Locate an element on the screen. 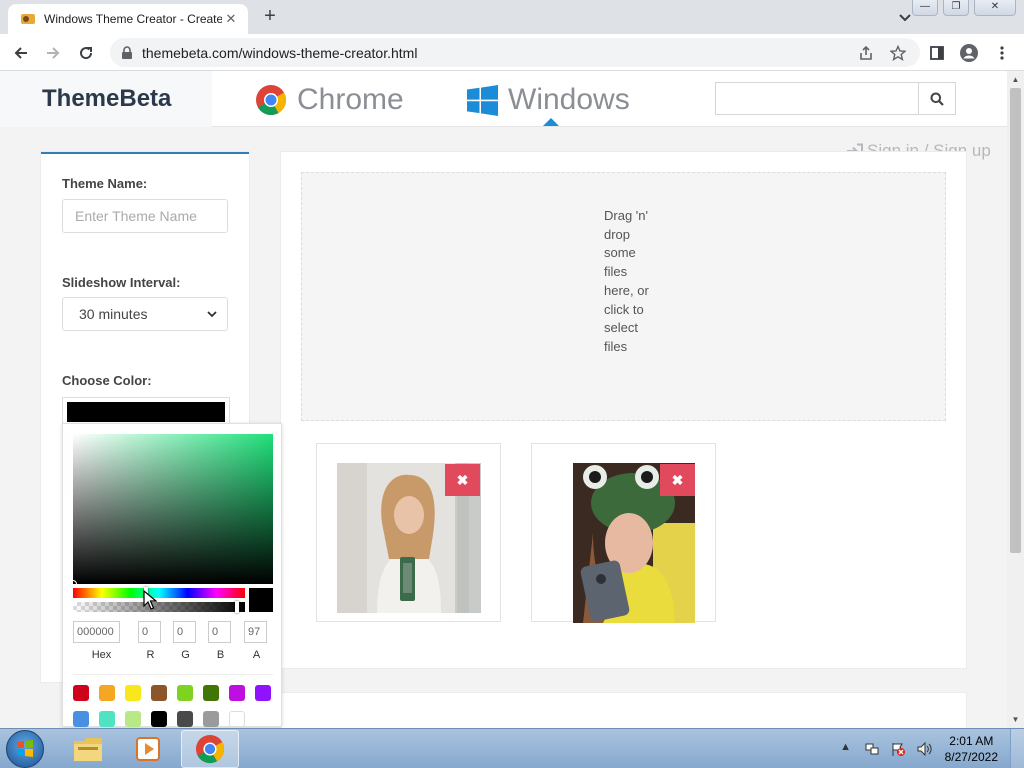 This screenshot has width=1024, height=768. minimize-button: — is located at coordinates (925, 8).